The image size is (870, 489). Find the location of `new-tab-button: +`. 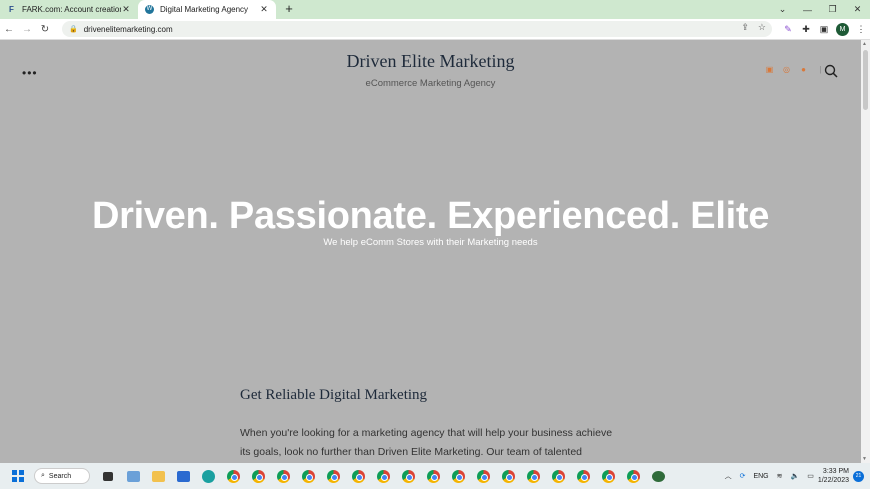

new-tab-button: + is located at coordinates (289, 9).